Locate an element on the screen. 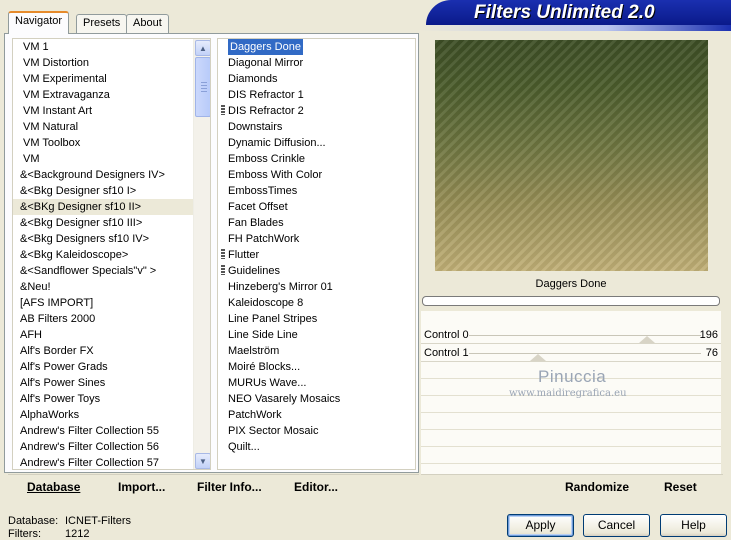 This screenshot has height=540, width=731. category-item: Andrew's Filter Collection 55 is located at coordinates (103, 431).